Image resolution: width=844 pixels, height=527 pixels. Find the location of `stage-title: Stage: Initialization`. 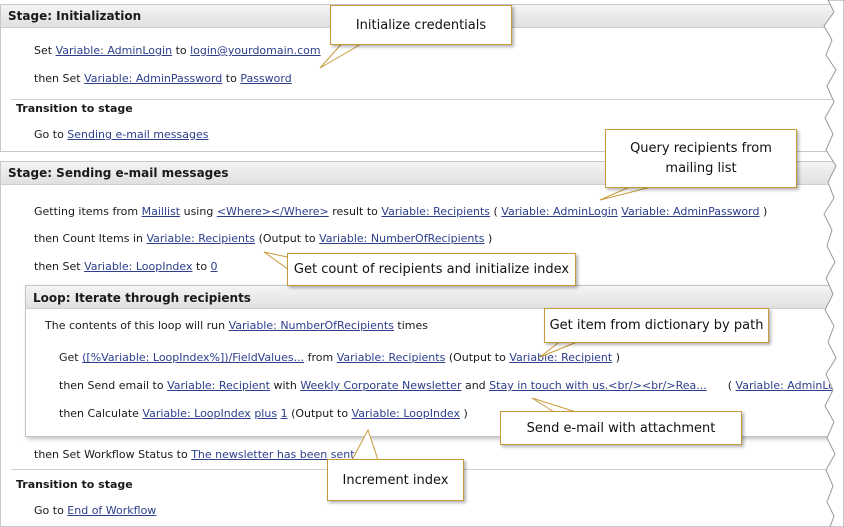

stage-title: Stage: Initialization is located at coordinates (75, 16).